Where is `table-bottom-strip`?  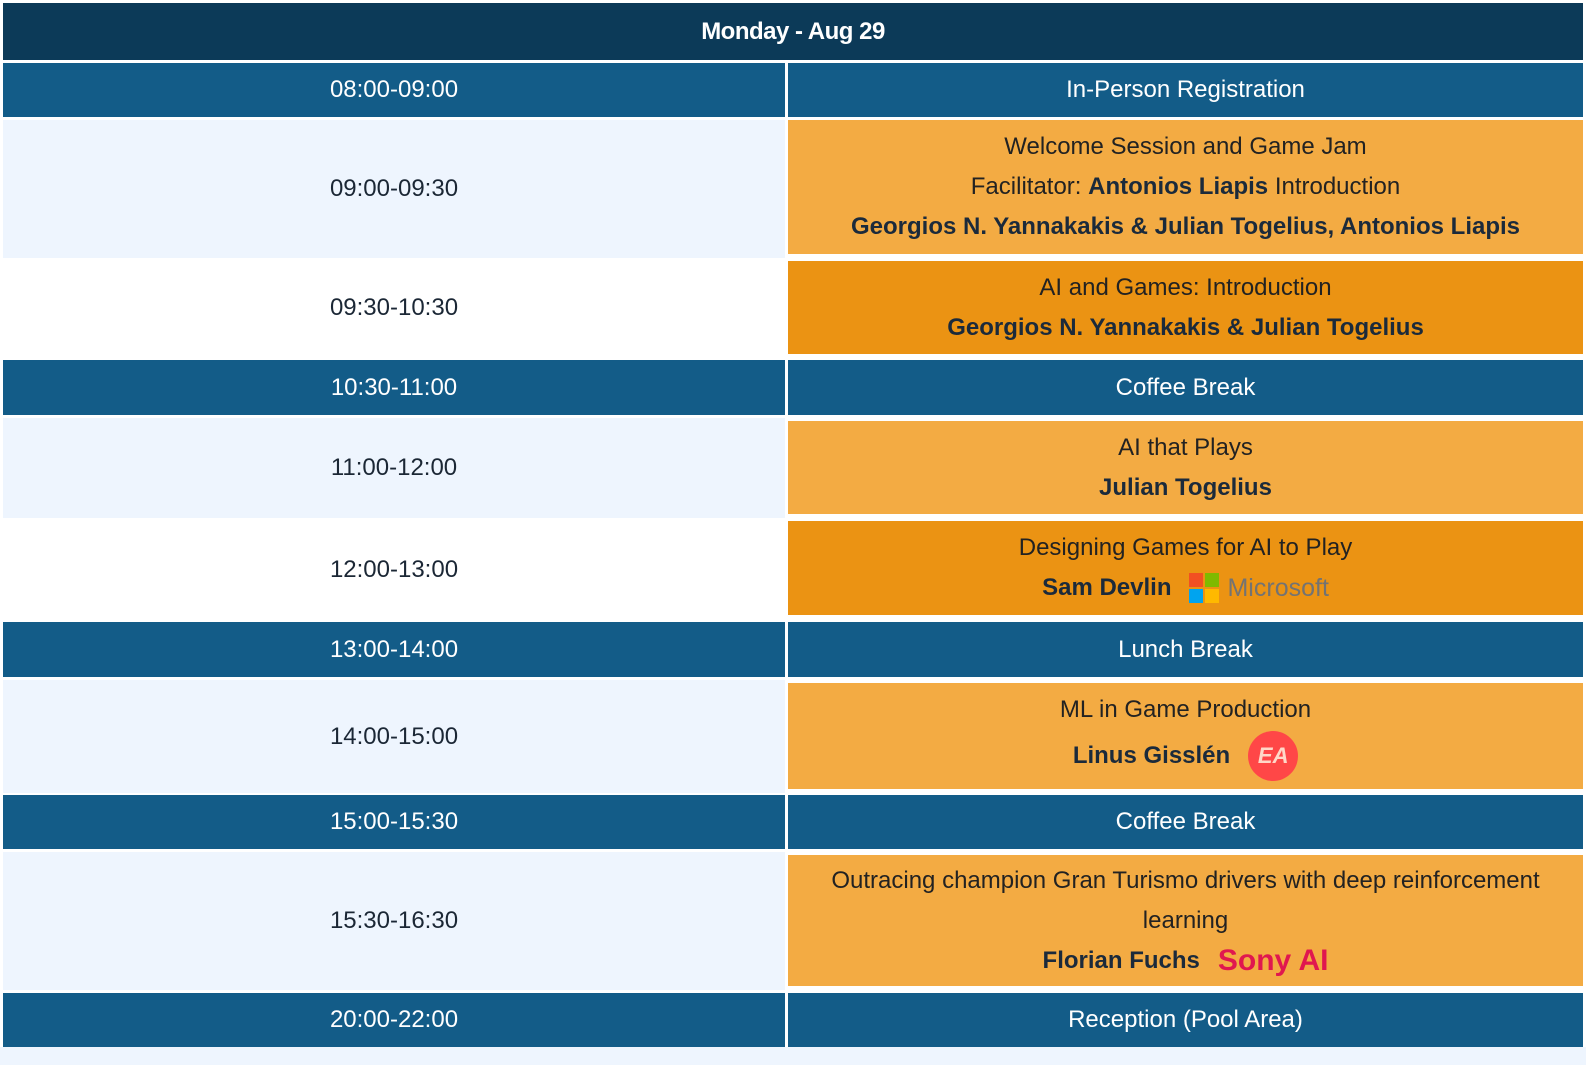 table-bottom-strip is located at coordinates (793, 1056).